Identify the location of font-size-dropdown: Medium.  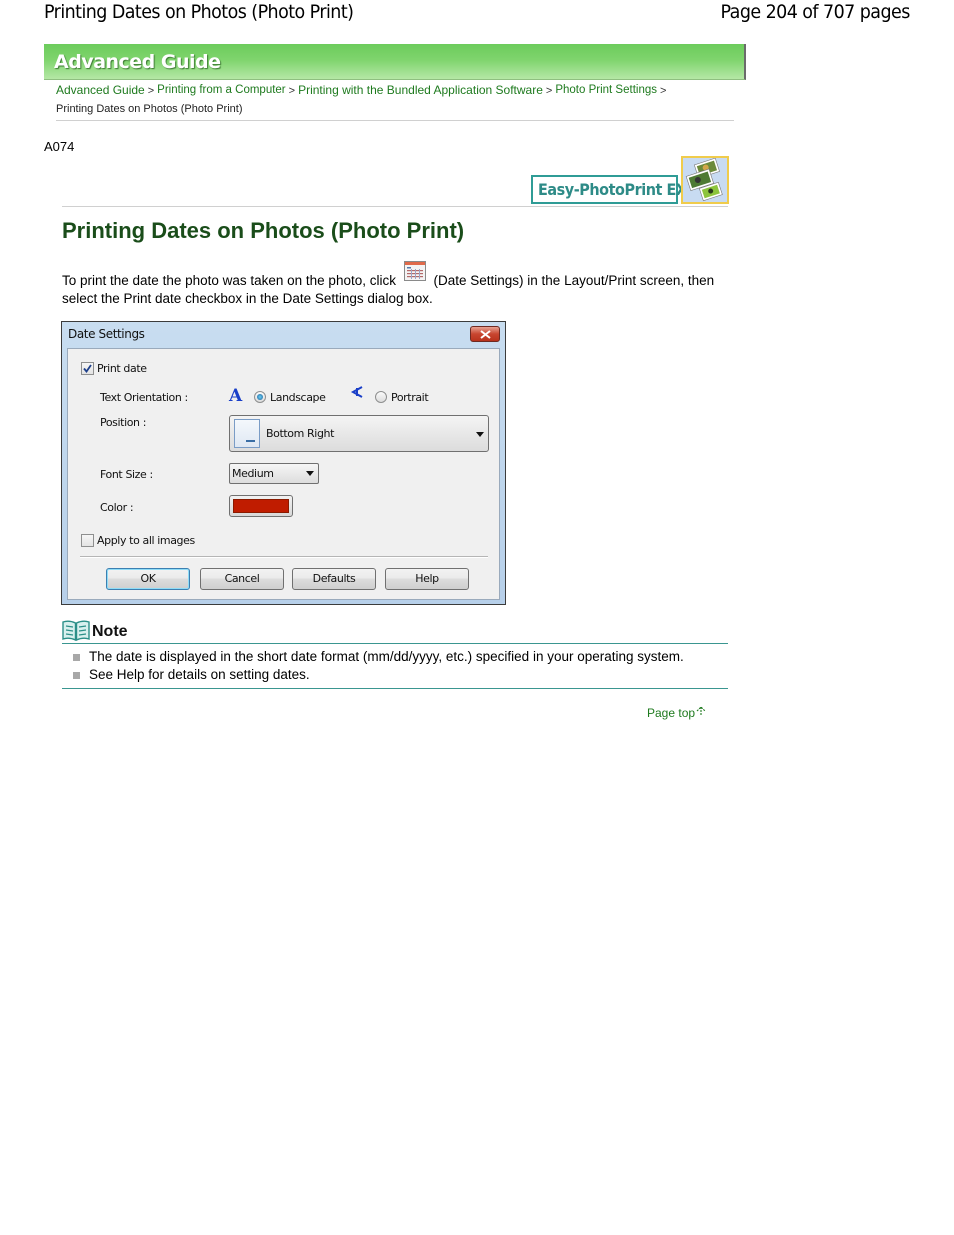
(274, 473).